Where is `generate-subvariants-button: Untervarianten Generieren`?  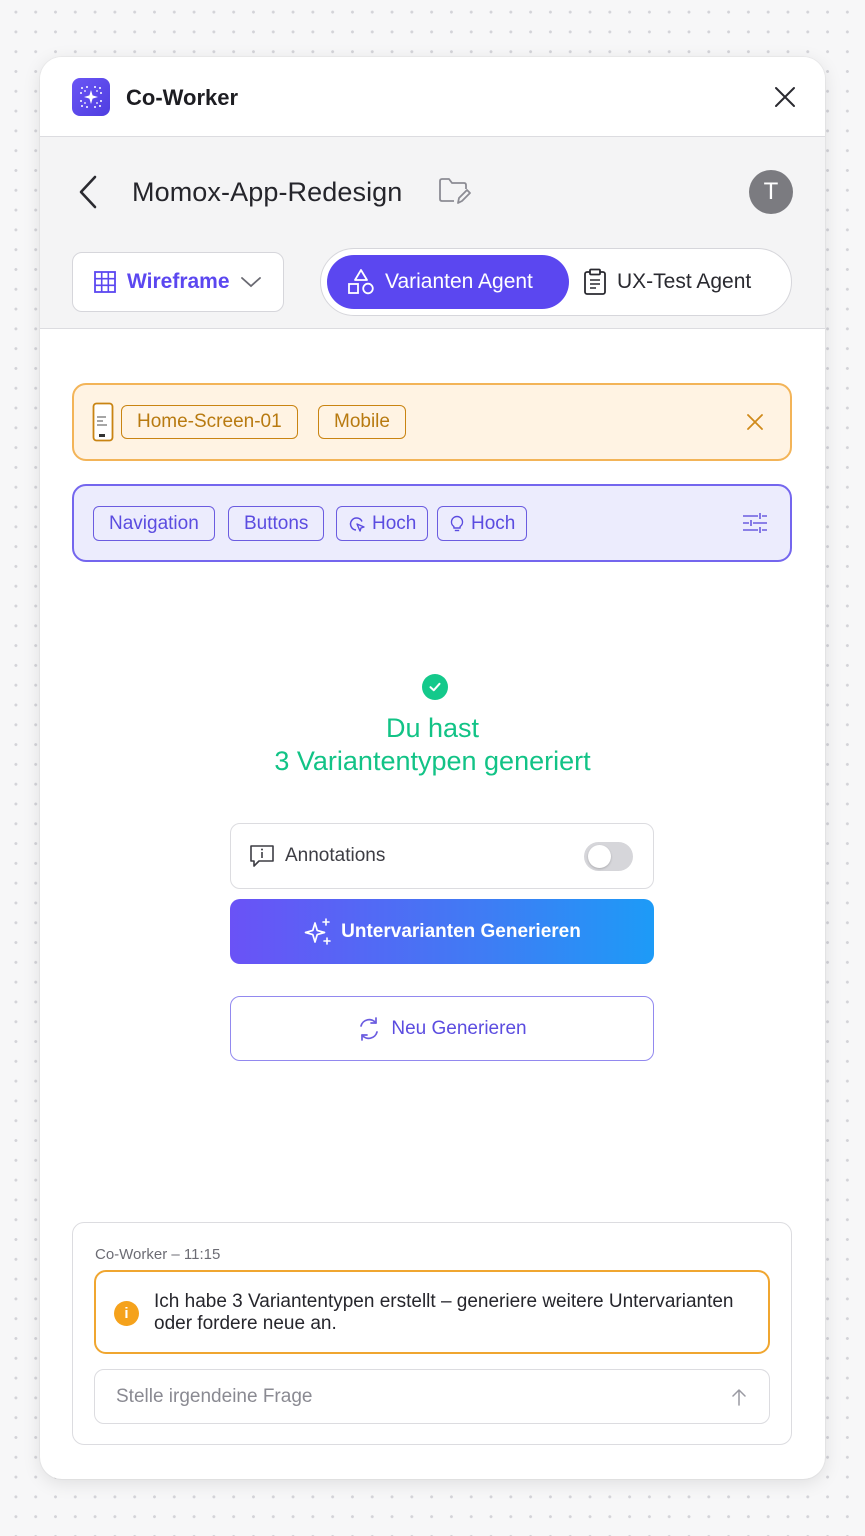
generate-subvariants-button: Untervarianten Generieren is located at coordinates (442, 931).